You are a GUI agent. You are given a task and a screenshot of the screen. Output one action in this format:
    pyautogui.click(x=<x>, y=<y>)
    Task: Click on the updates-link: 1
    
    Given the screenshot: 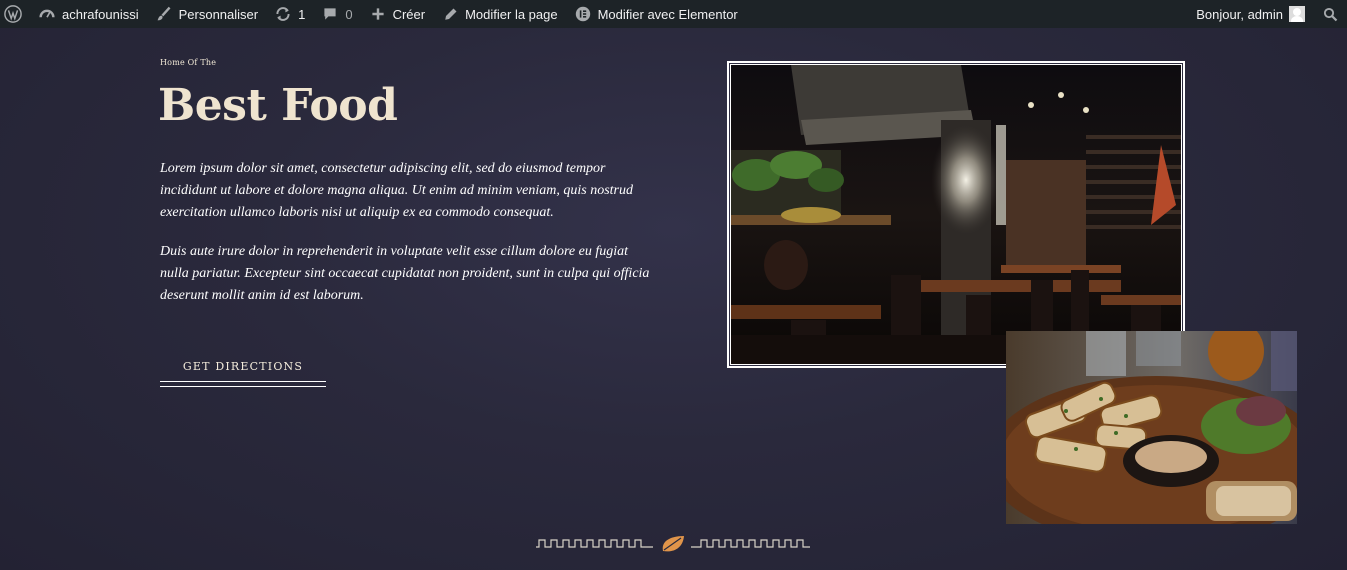 What is the action you would take?
    pyautogui.click(x=289, y=14)
    